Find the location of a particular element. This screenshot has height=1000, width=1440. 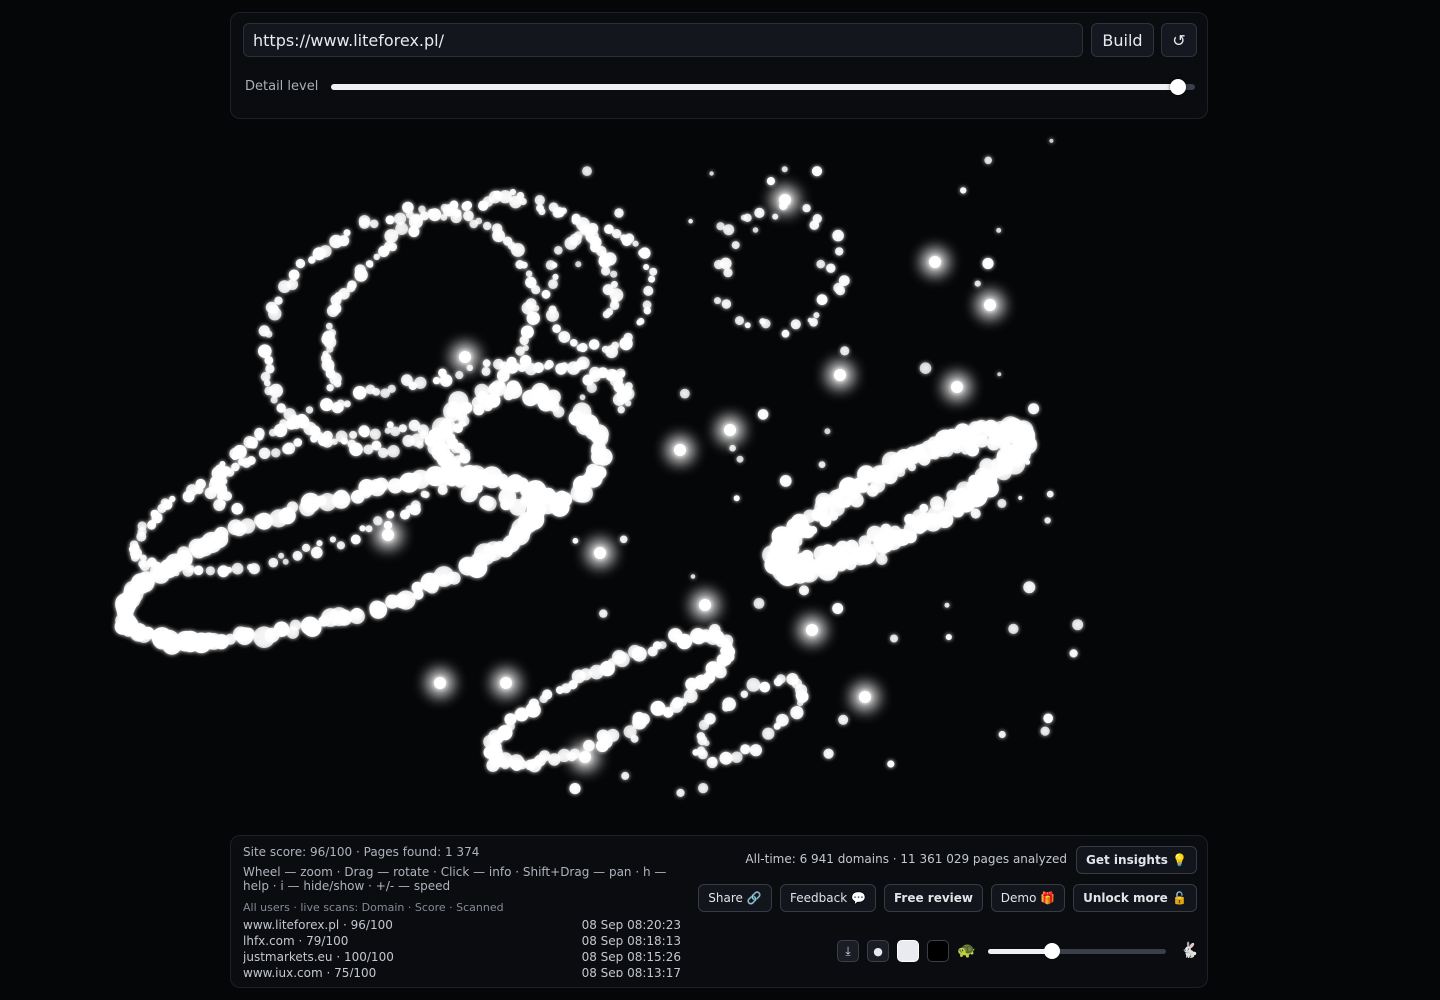

demo-button: Demo 🎁 is located at coordinates (1028, 898).